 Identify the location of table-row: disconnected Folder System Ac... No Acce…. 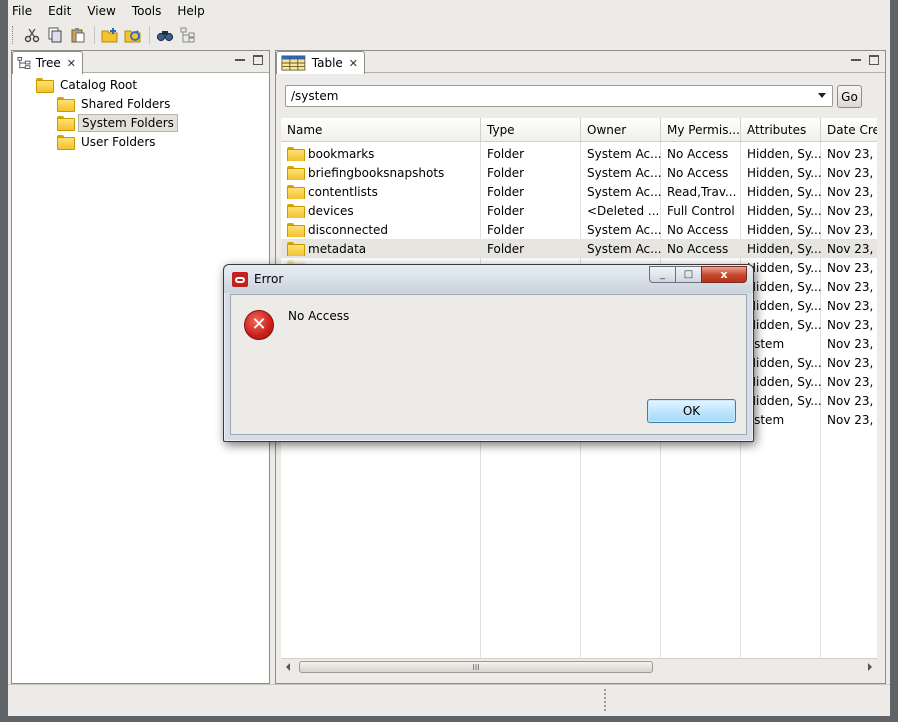
(579, 229).